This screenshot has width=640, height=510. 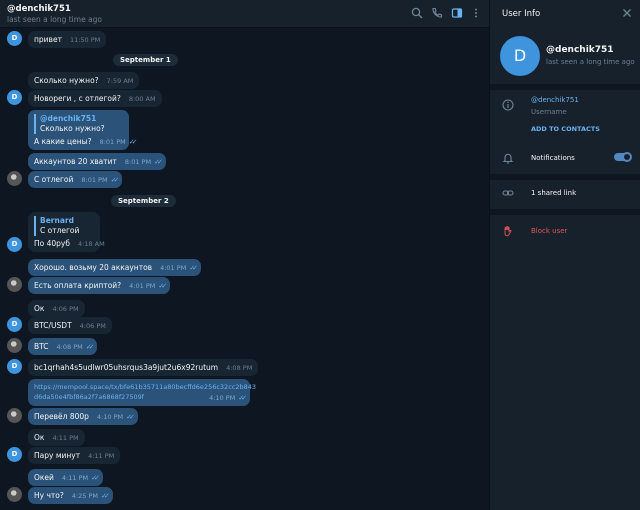 What do you see at coordinates (63, 346) in the screenshot?
I see `message-bubble: BTC 4:08 PM ✓✓` at bounding box center [63, 346].